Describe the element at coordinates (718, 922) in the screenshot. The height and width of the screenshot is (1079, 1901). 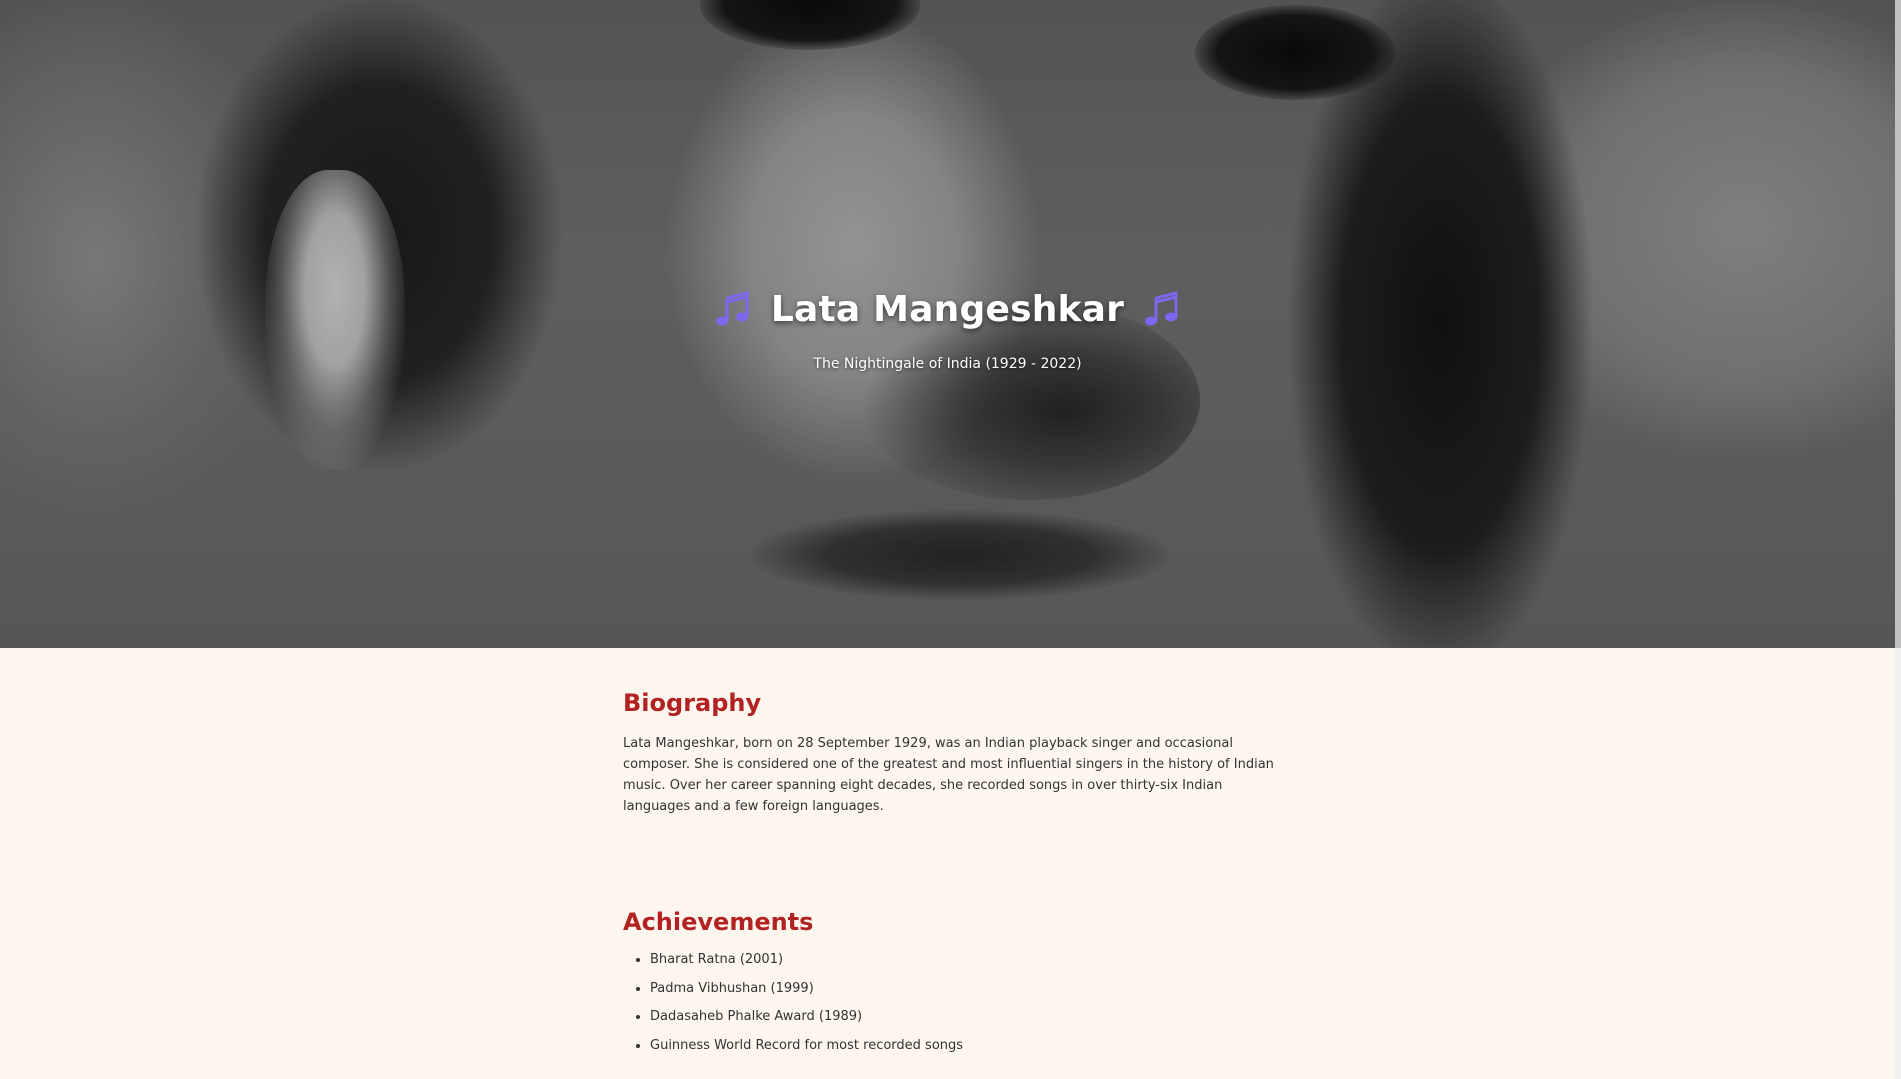
I see `achievements-heading: Achievements` at that location.